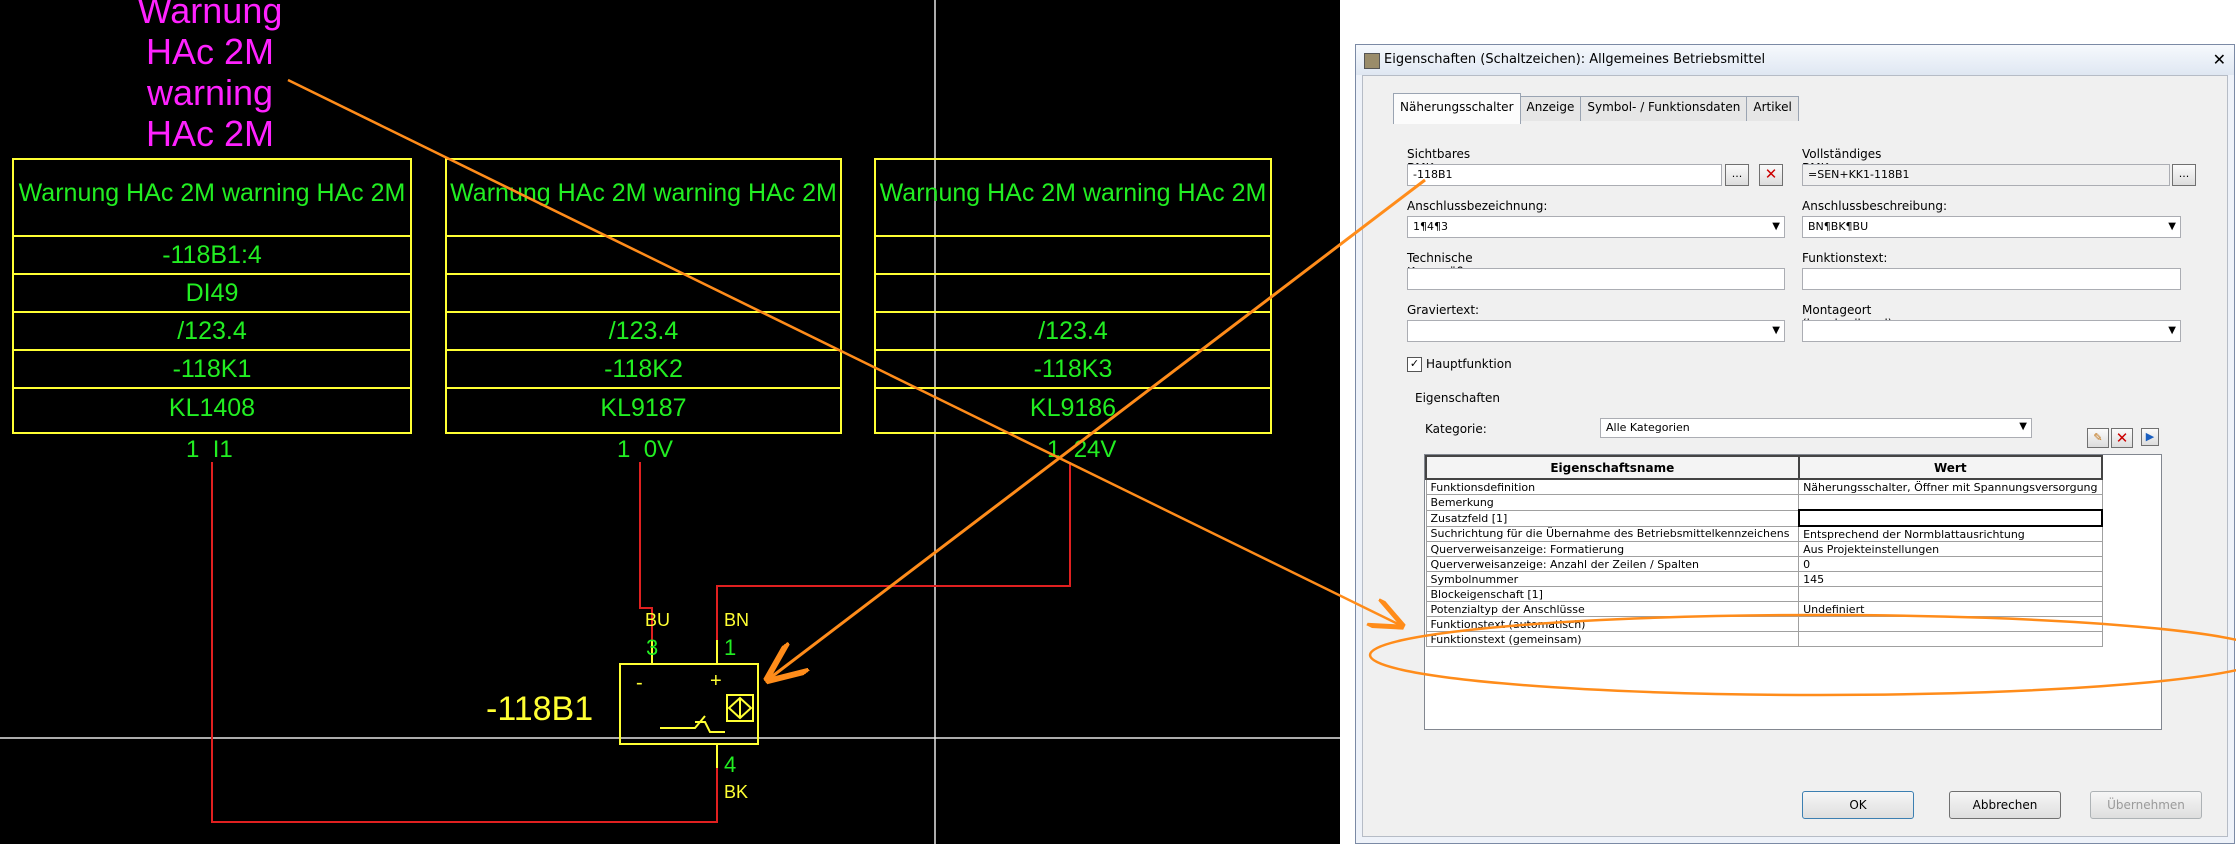  What do you see at coordinates (1950, 533) in the screenshot?
I see `property-value: Entsprechend der Normblattausrichtung` at bounding box center [1950, 533].